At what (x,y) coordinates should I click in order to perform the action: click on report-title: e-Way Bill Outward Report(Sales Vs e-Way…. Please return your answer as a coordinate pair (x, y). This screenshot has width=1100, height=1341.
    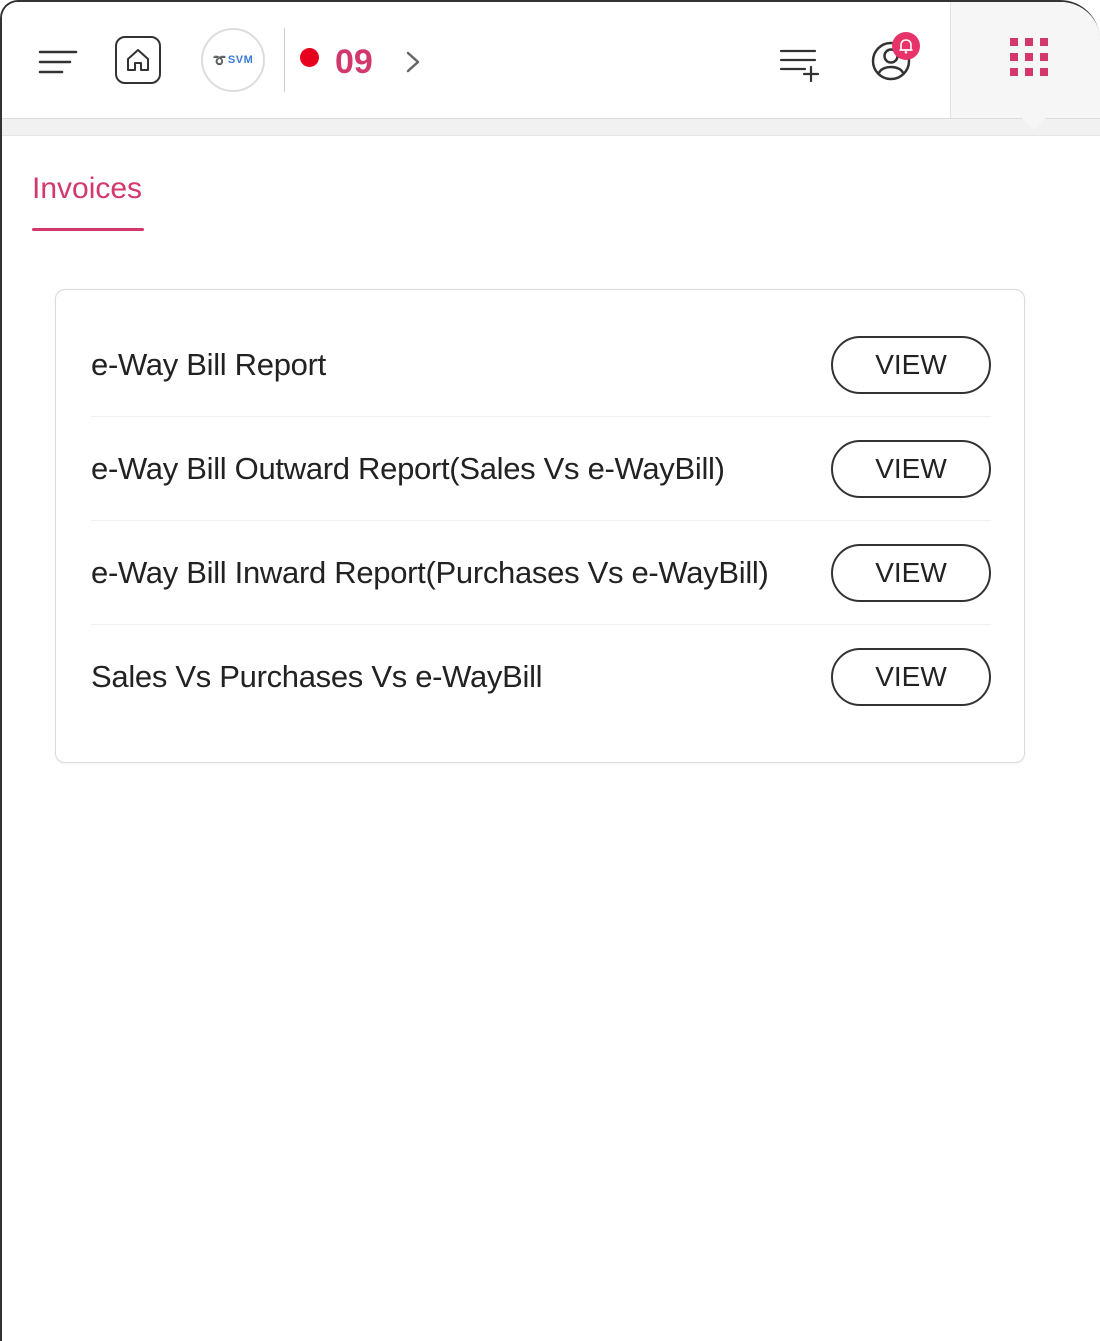
    Looking at the image, I should click on (408, 468).